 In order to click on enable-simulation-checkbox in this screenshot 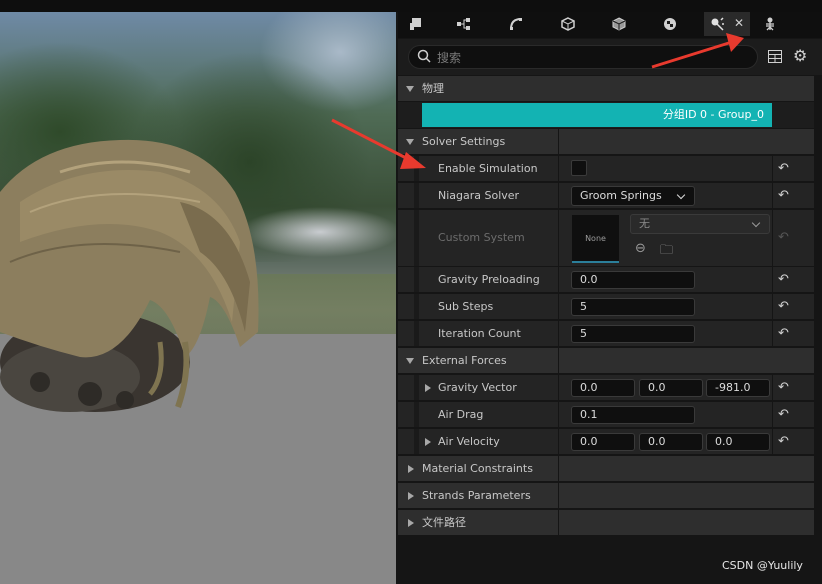, I will do `click(579, 168)`.